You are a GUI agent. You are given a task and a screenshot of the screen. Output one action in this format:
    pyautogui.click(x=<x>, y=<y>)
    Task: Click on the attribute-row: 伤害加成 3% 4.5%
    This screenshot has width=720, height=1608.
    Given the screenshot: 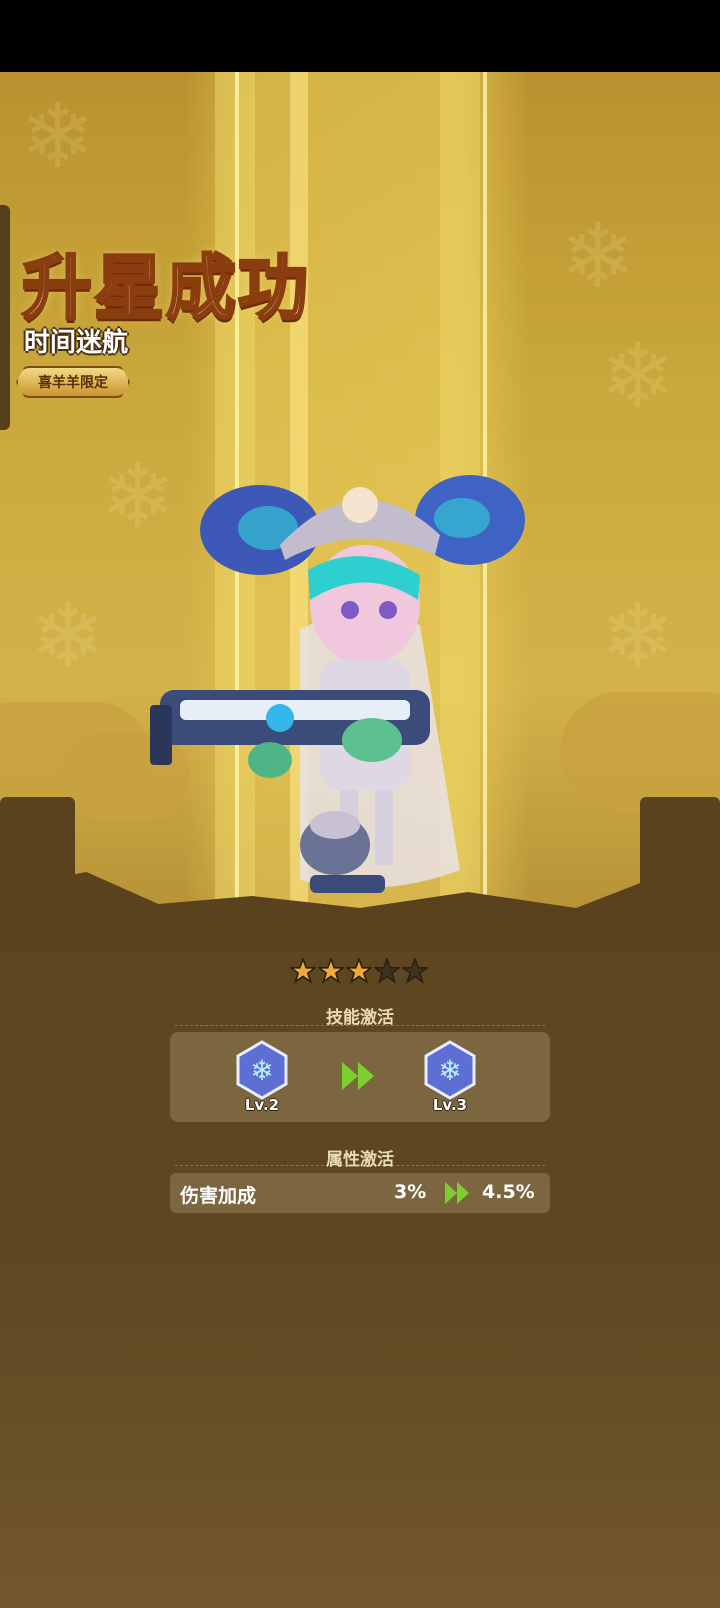 What is the action you would take?
    pyautogui.click(x=360, y=1193)
    